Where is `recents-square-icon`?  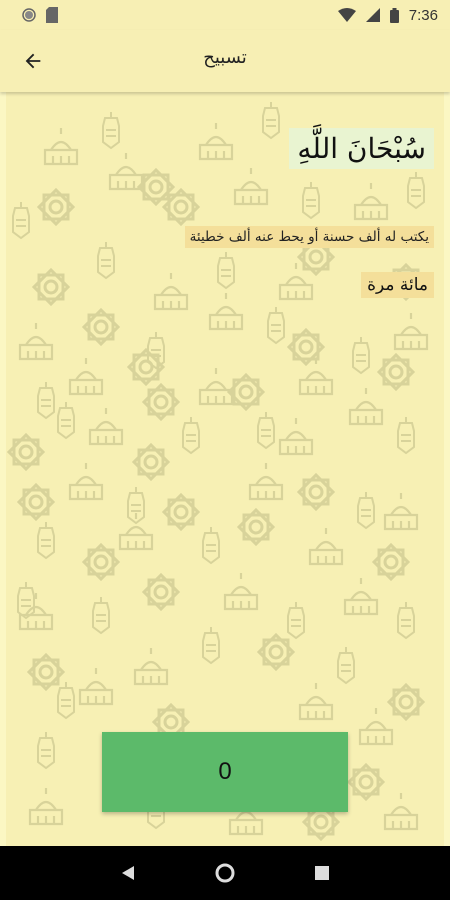
recents-square-icon is located at coordinates (321, 873).